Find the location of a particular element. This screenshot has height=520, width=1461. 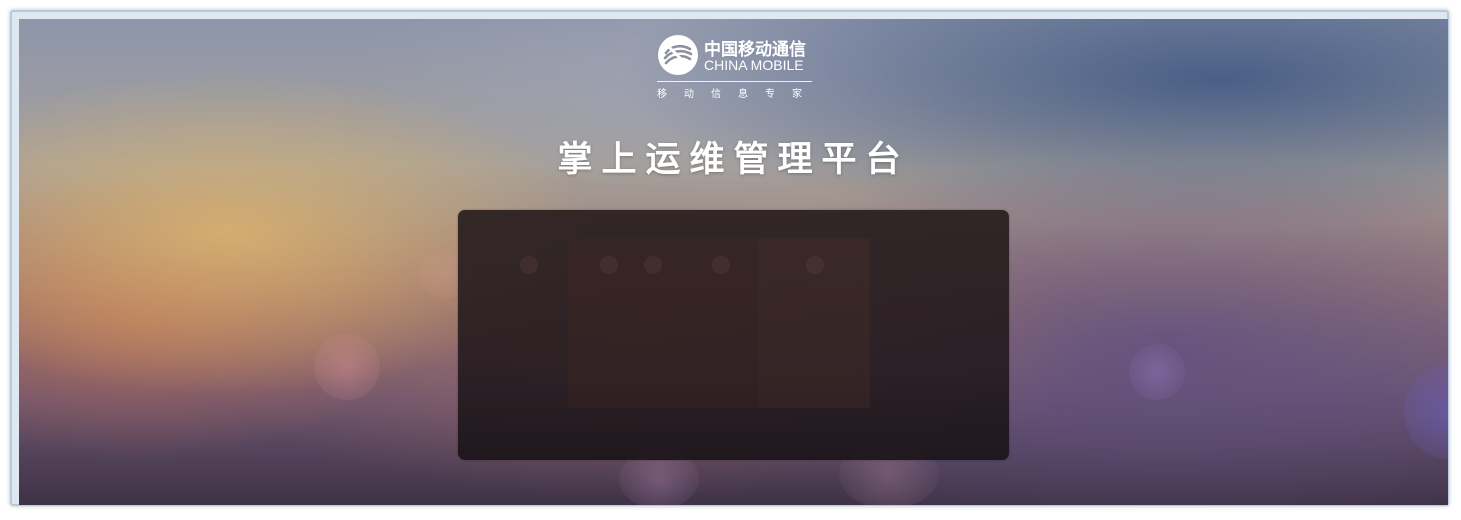

logo-slogan: 移动信息专家 is located at coordinates (738, 94).